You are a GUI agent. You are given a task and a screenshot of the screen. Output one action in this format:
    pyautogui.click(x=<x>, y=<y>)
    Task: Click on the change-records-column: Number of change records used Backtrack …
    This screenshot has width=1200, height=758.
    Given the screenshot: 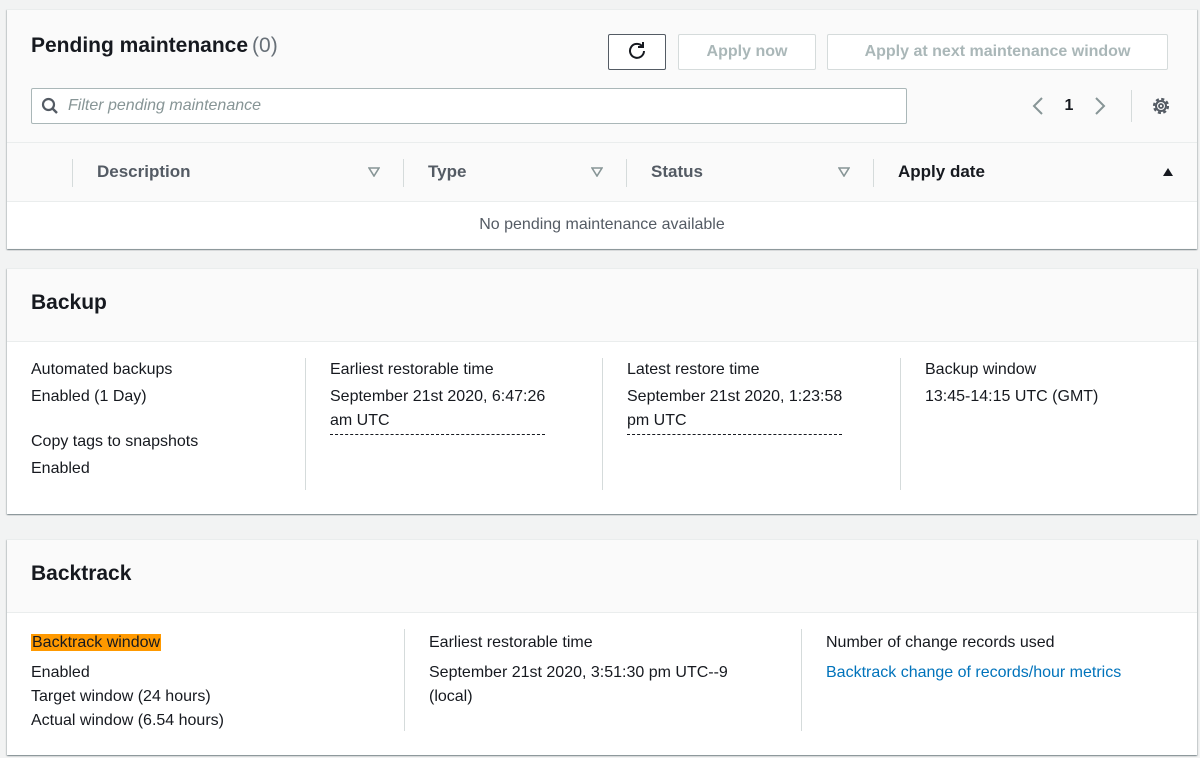 What is the action you would take?
    pyautogui.click(x=1006, y=658)
    